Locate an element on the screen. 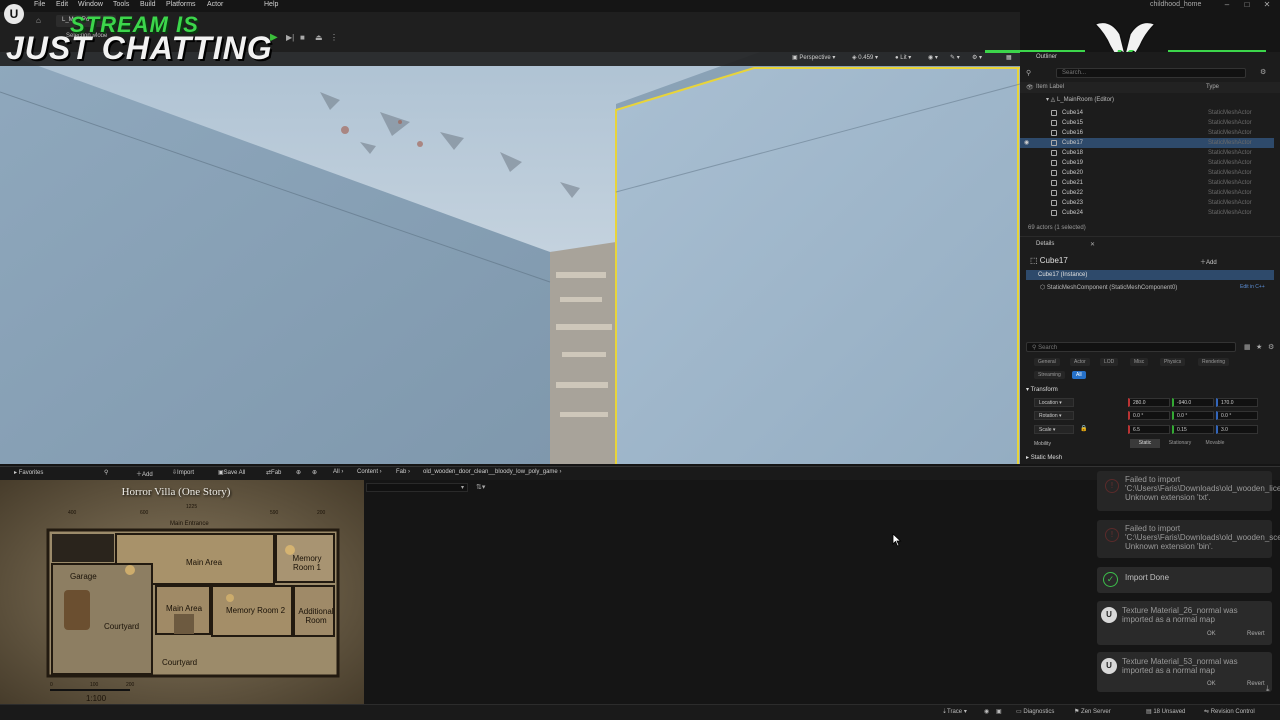 This screenshot has width=1280, height=720. breadcrumb-content: Content › is located at coordinates (369, 472).